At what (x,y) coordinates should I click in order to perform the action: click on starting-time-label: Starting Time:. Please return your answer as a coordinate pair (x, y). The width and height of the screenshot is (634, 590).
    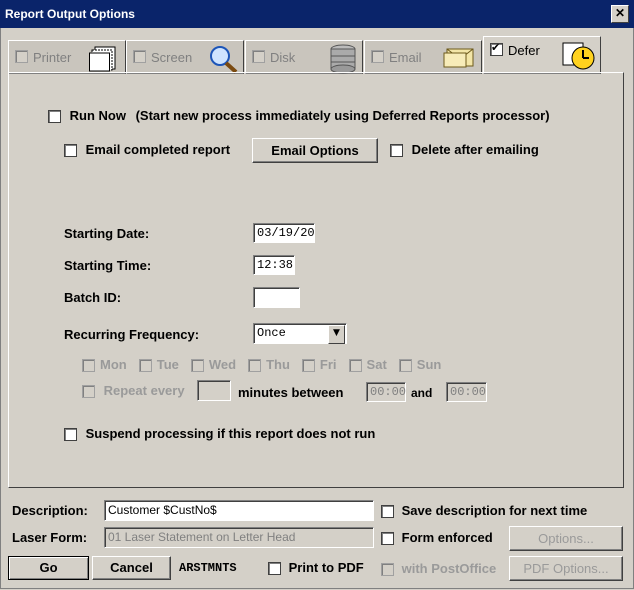
    Looking at the image, I should click on (108, 265).